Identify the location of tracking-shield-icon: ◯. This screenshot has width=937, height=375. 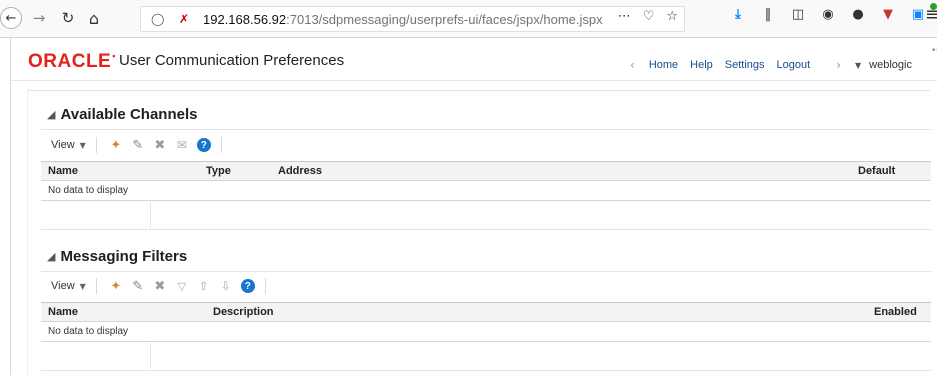
(158, 19).